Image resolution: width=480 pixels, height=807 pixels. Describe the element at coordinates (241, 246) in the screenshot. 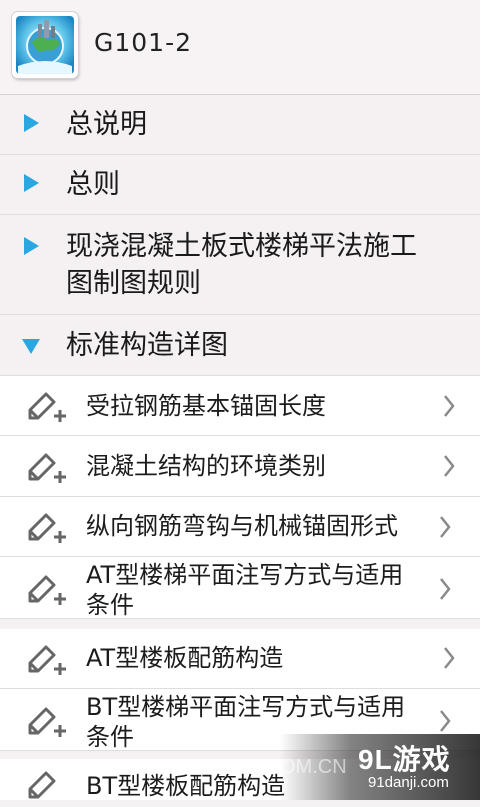

I see `section-label-line1: 现浇混凝土板式楼梯平法施工` at that location.